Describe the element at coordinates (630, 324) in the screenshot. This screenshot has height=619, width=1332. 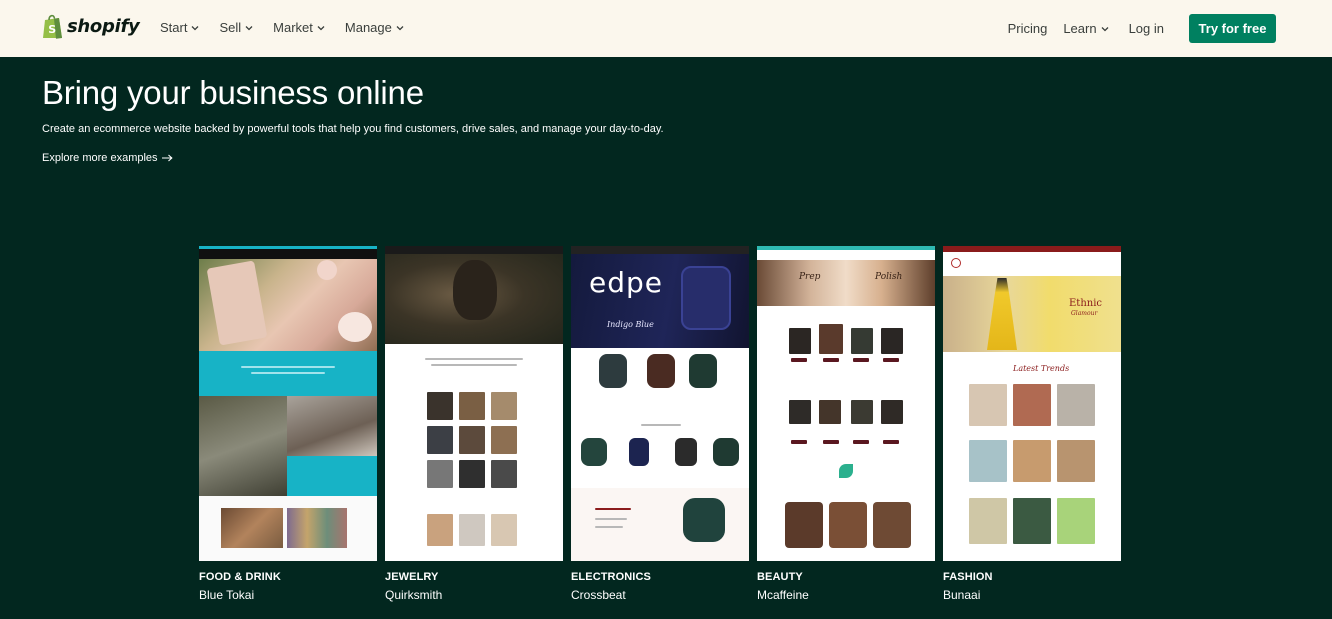
I see `crossbeat-tagline-text: Indigo Blue` at that location.